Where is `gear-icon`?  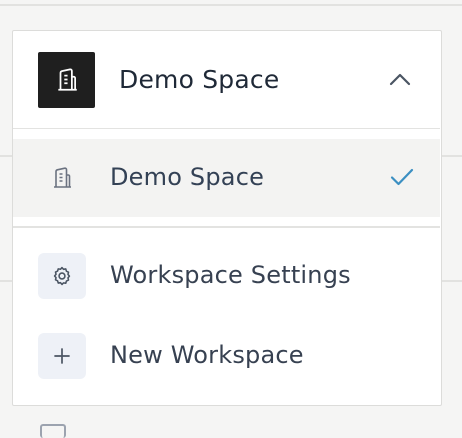
gear-icon is located at coordinates (62, 276).